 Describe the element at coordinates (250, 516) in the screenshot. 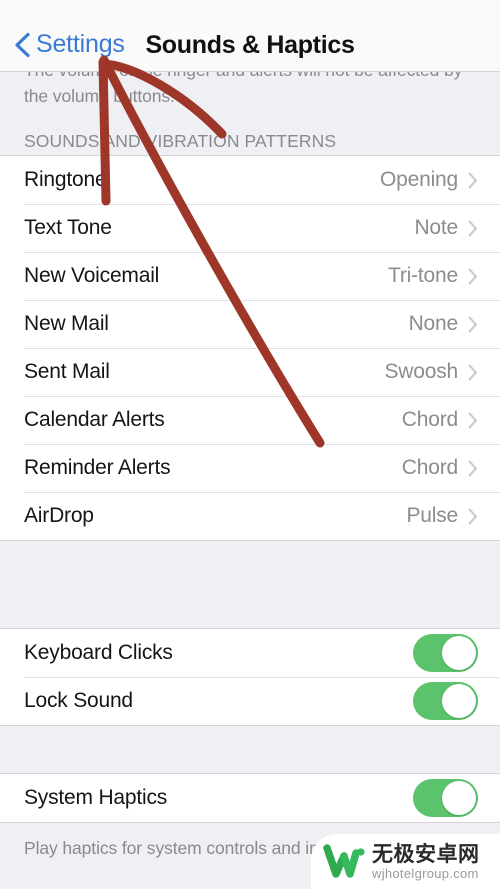

I see `row-airdrop: AirDrop Pulse` at that location.